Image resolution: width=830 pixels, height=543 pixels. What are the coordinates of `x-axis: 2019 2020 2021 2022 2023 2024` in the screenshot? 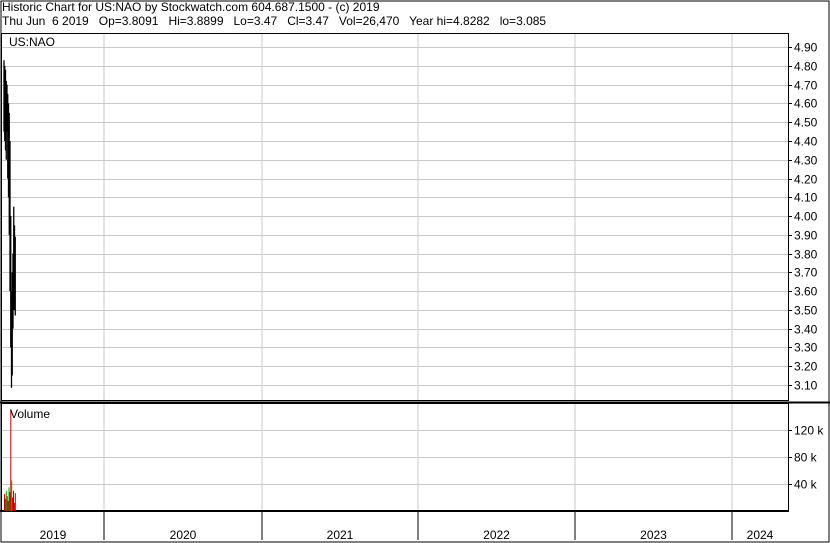 It's located at (407, 535).